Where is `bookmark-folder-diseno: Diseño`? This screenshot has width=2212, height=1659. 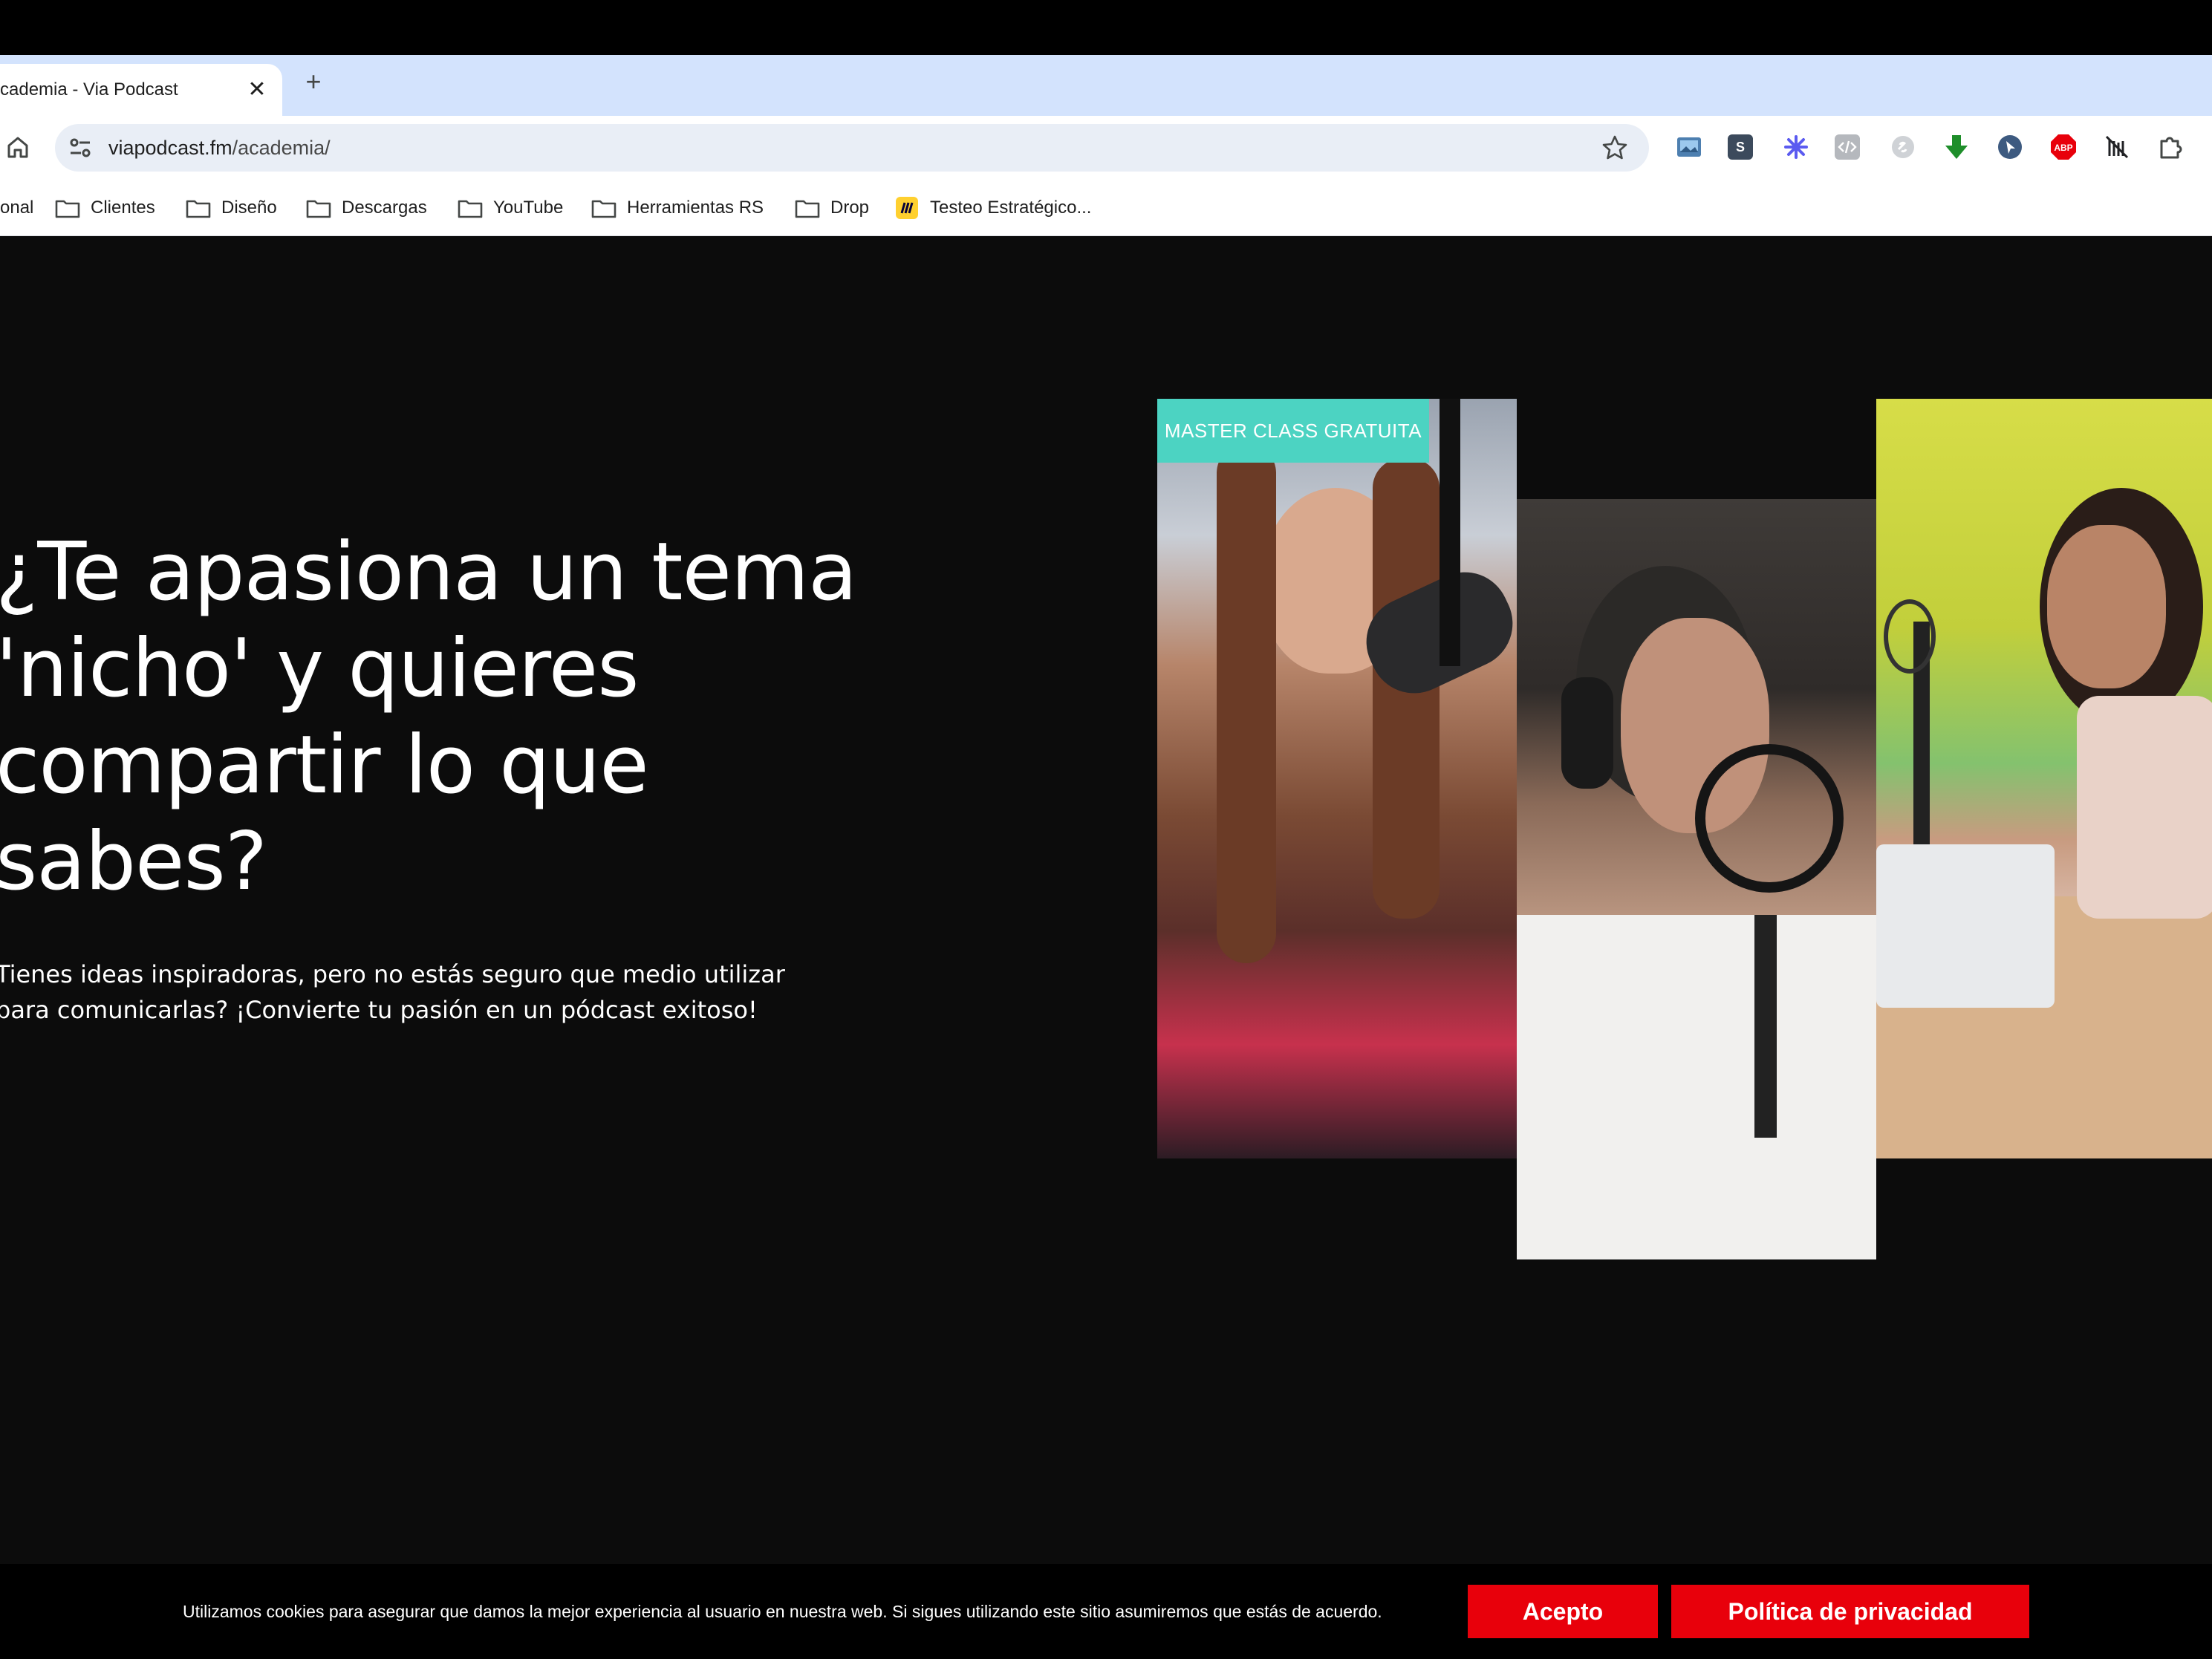 bookmark-folder-diseno: Diseño is located at coordinates (238, 208).